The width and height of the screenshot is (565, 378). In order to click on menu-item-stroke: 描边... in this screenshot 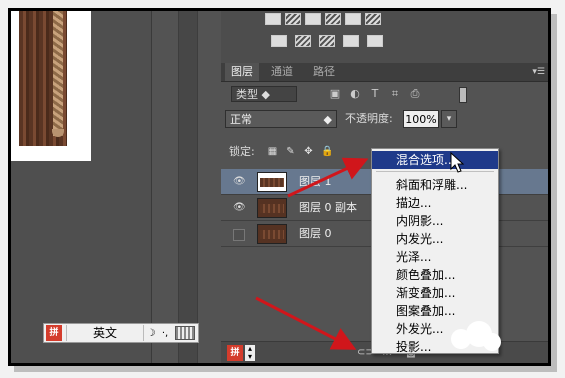, I will do `click(435, 203)`.